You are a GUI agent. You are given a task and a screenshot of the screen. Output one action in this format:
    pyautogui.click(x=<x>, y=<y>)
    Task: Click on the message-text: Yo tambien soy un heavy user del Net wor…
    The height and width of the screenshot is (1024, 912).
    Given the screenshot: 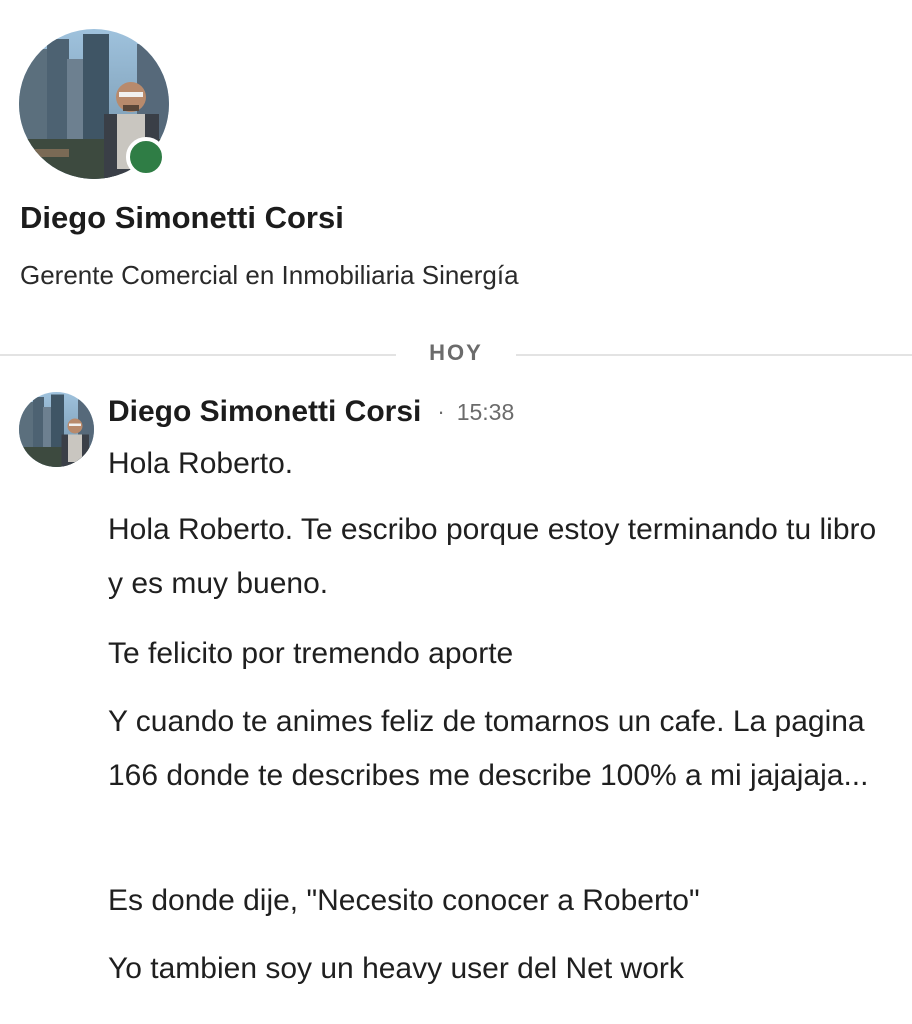 What is the action you would take?
    pyautogui.click(x=396, y=968)
    